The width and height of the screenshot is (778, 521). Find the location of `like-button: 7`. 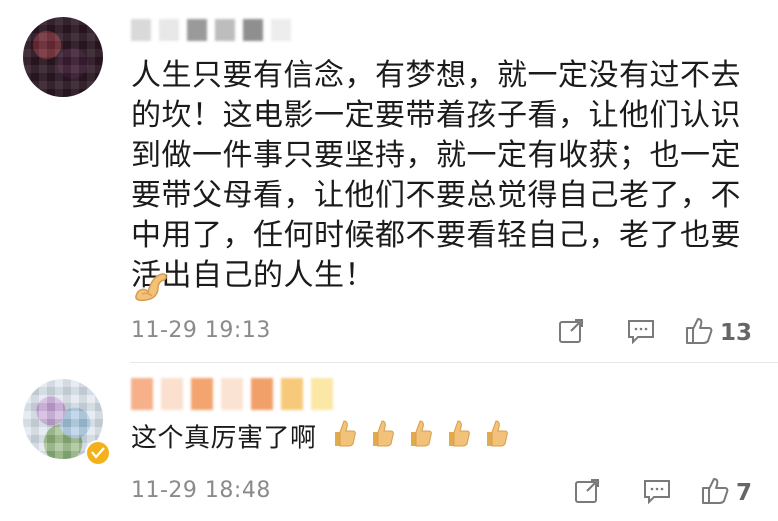

like-button: 7 is located at coordinates (726, 493).